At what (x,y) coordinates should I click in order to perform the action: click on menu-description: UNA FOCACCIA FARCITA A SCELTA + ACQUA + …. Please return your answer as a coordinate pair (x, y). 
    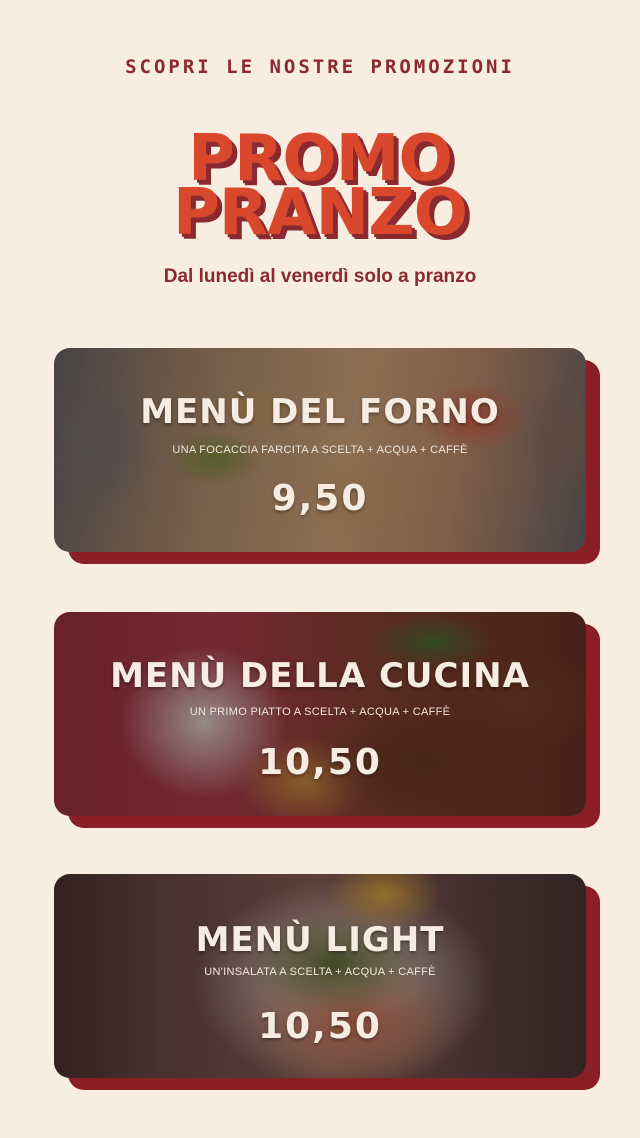
    Looking at the image, I should click on (320, 450).